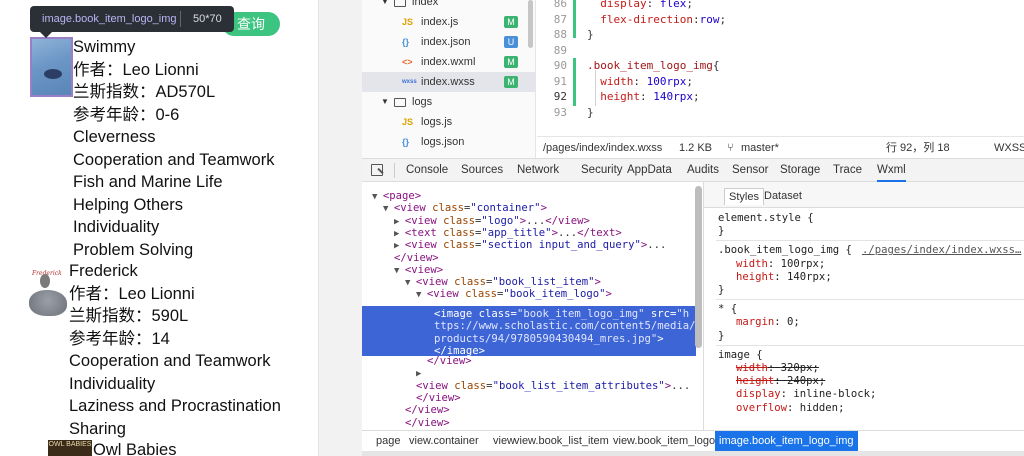 Image resolution: width=1024 pixels, height=456 pixels. What do you see at coordinates (653, 65) in the screenshot?
I see `code-line: .book_item_logo_img{` at bounding box center [653, 65].